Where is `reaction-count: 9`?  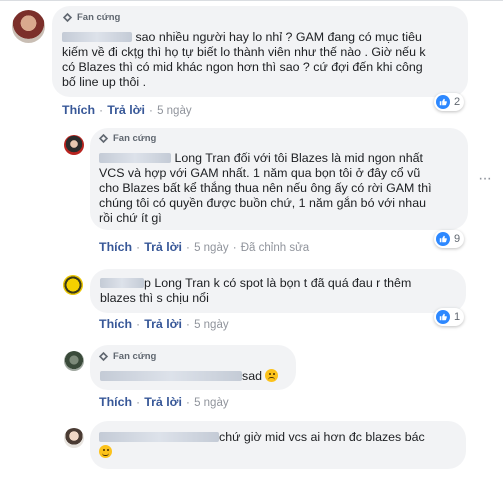
reaction-count: 9 is located at coordinates (449, 239).